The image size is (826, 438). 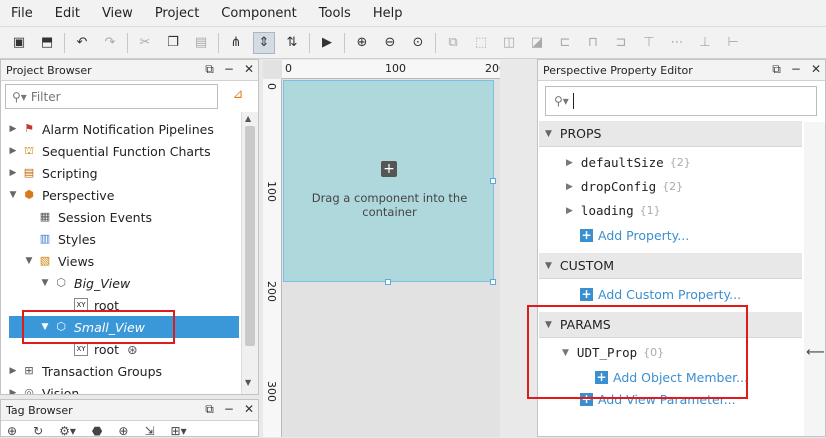 What do you see at coordinates (97, 431) in the screenshot?
I see `udt-icon: ⬣` at bounding box center [97, 431].